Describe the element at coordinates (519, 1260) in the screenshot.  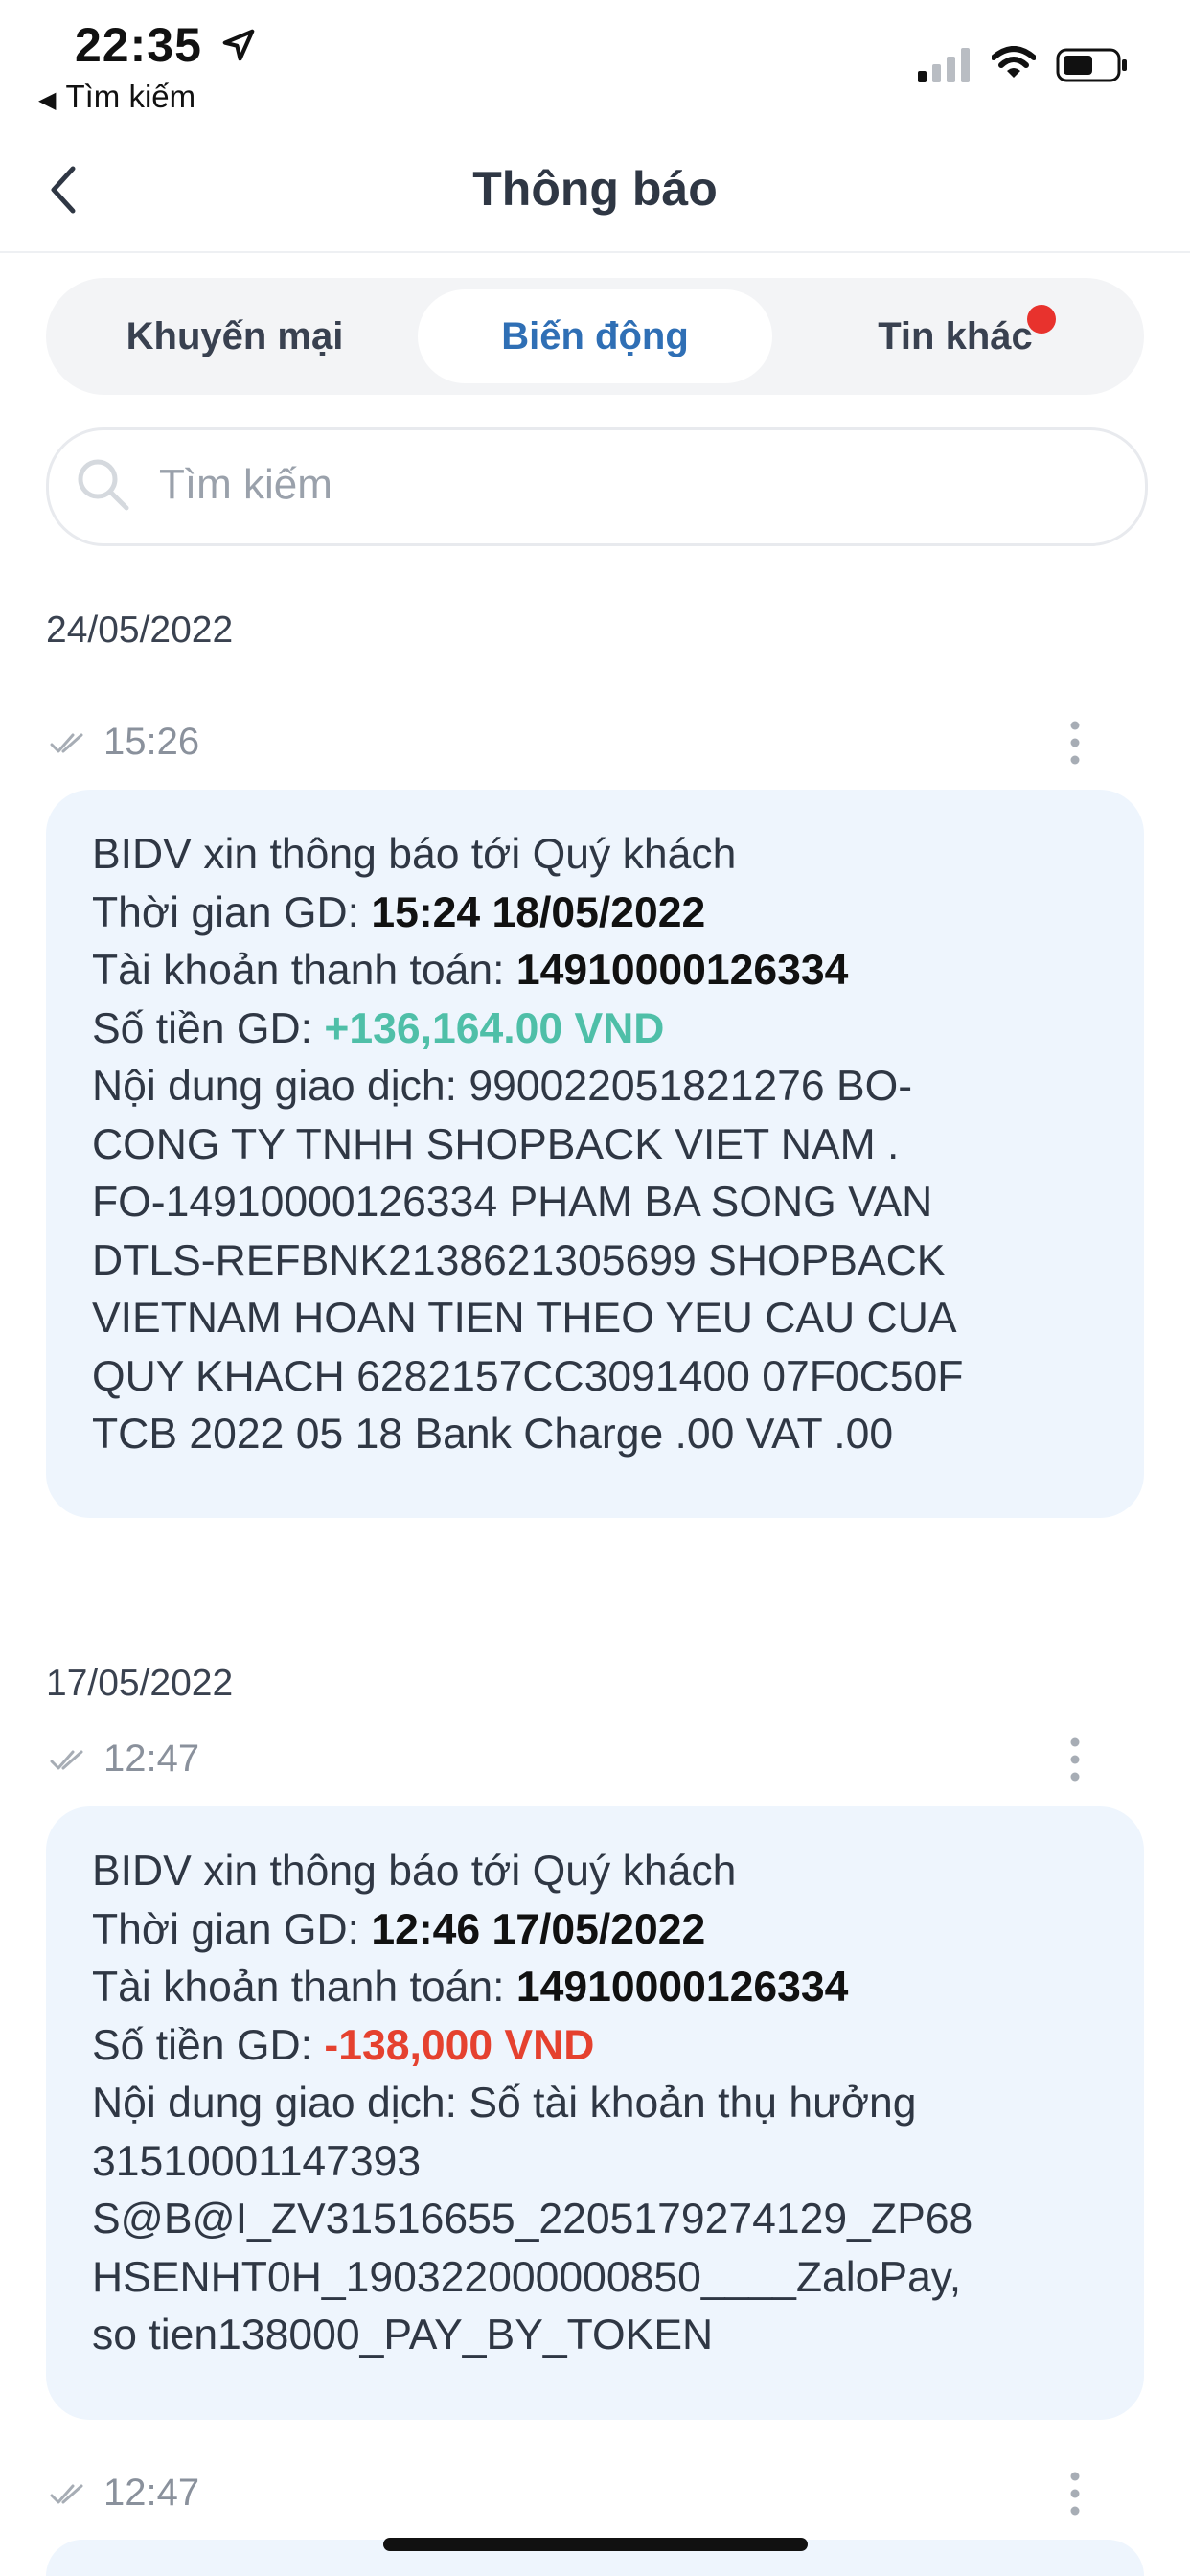
I see `content-line: DTLS-REFBNK2138621305699 SHOPBACK` at that location.